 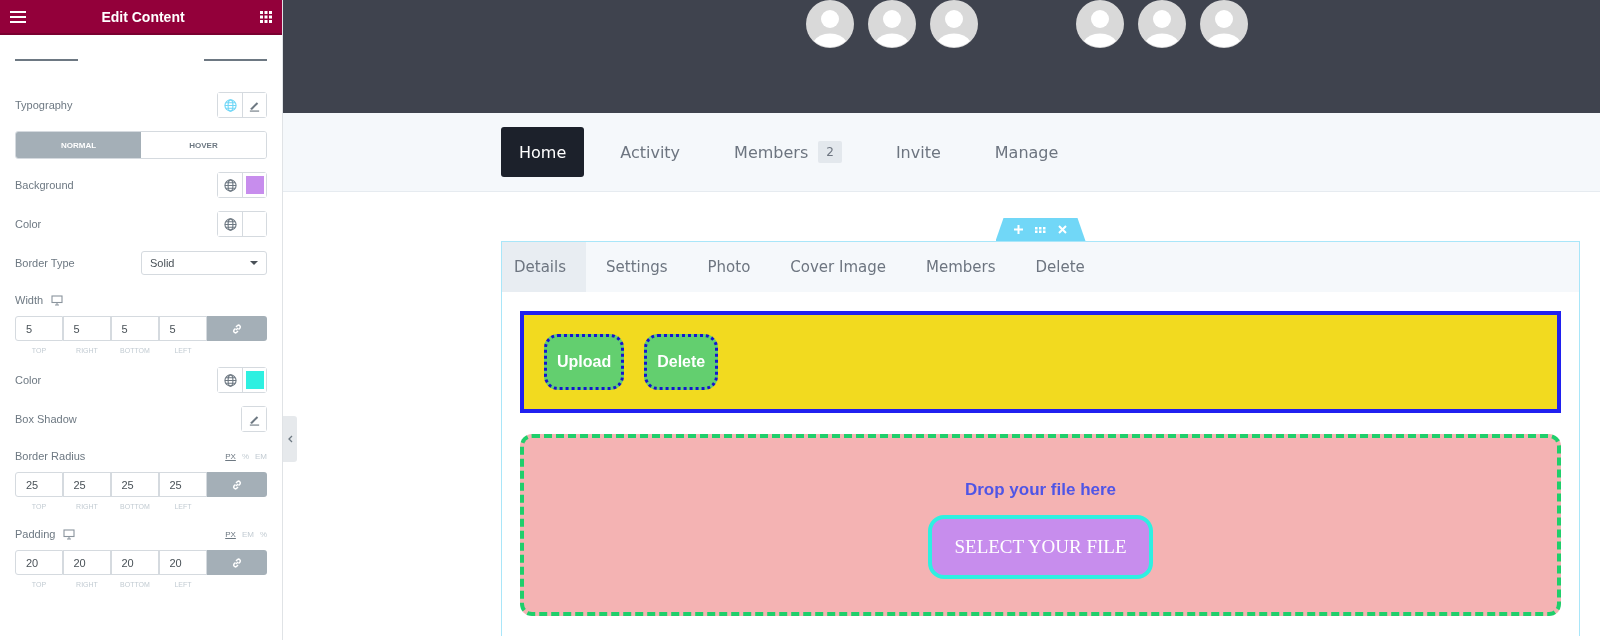 I want to click on control-label: Width, so click(x=29, y=300).